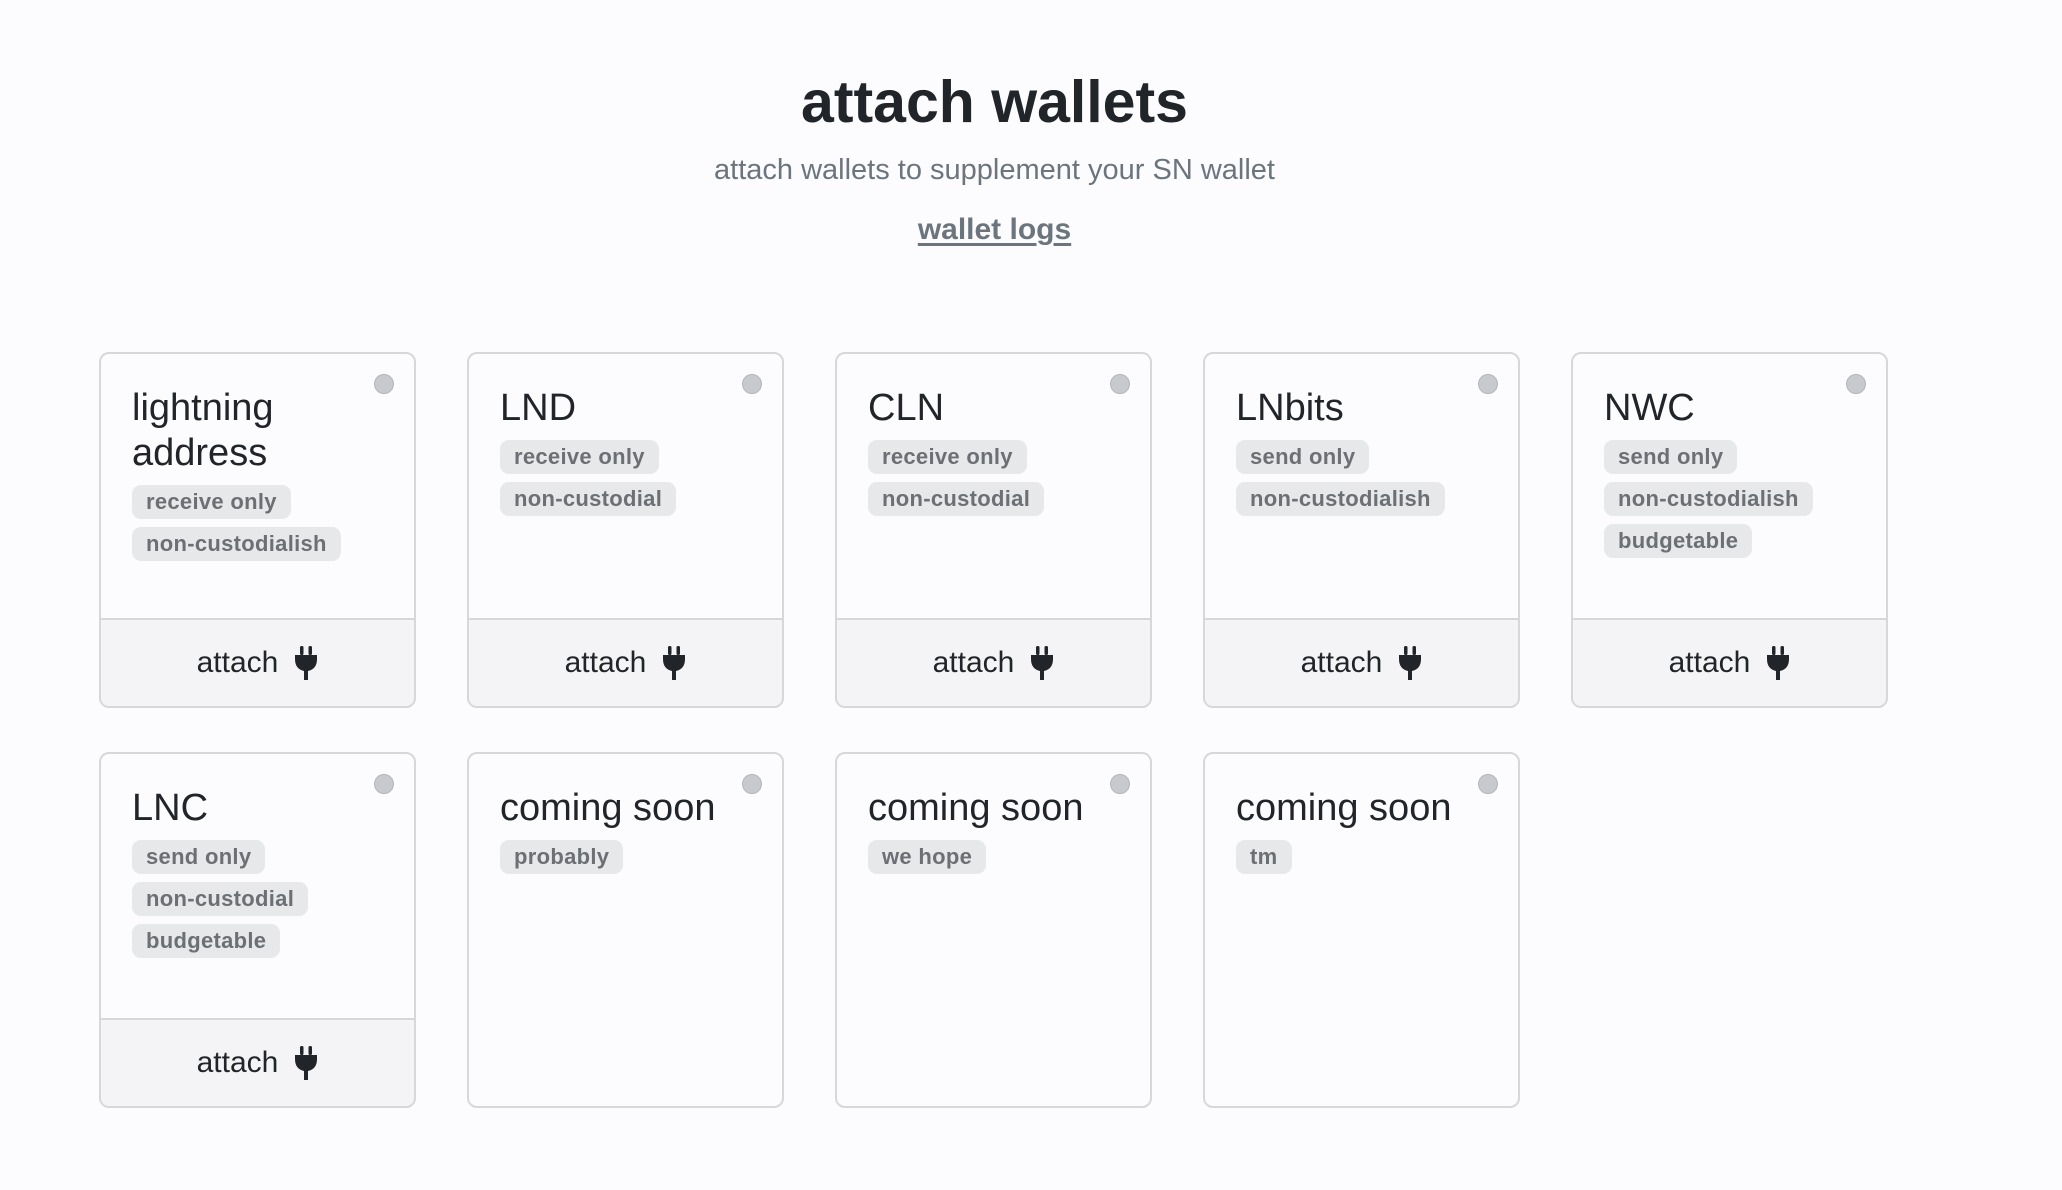 This screenshot has width=2062, height=1190. What do you see at coordinates (538, 408) in the screenshot?
I see `wallet-title: LND` at bounding box center [538, 408].